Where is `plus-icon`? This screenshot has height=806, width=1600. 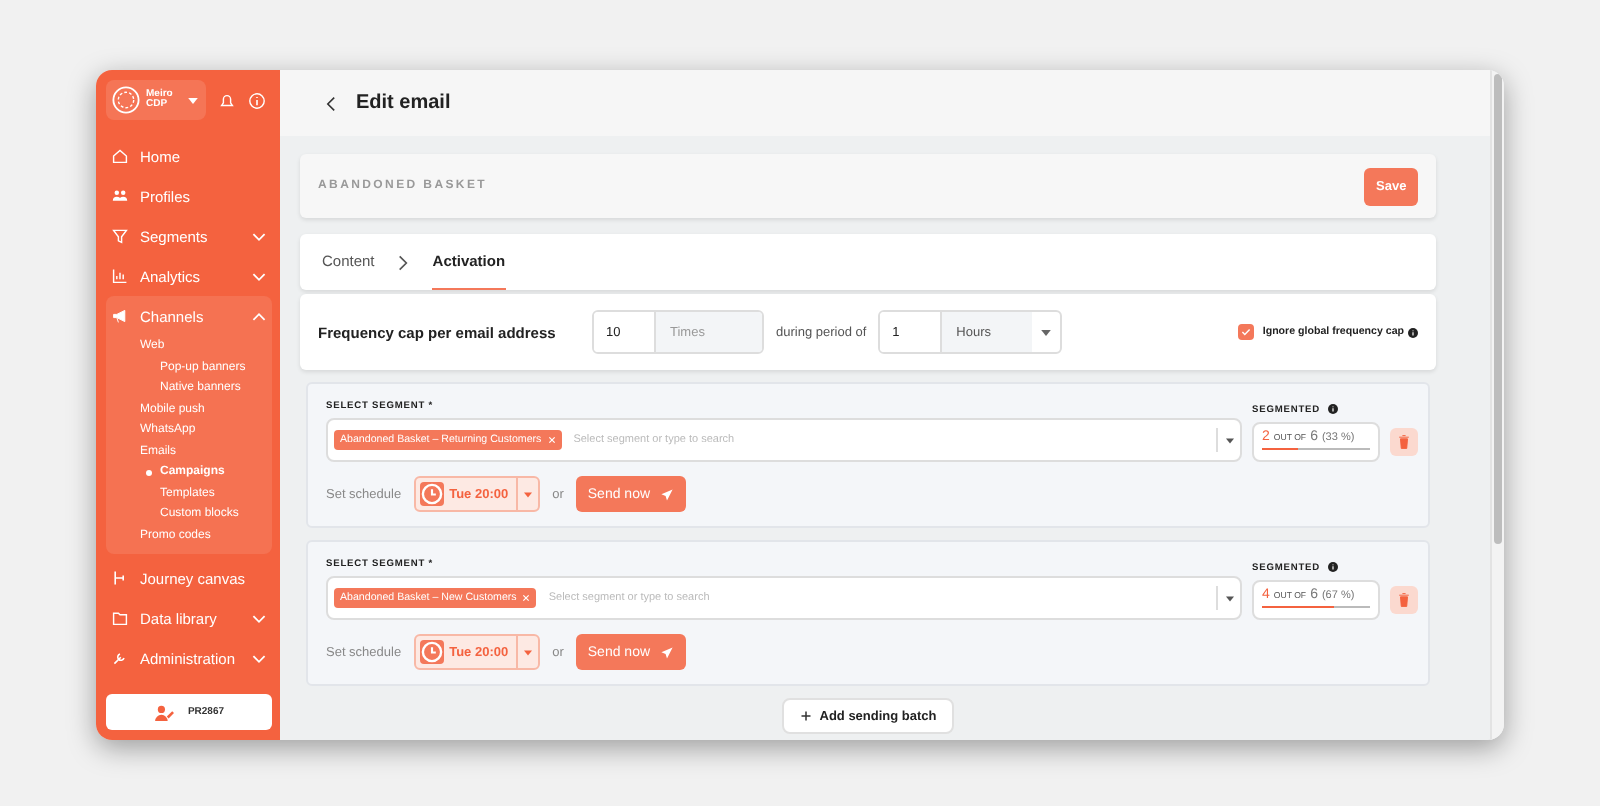
plus-icon is located at coordinates (805, 716).